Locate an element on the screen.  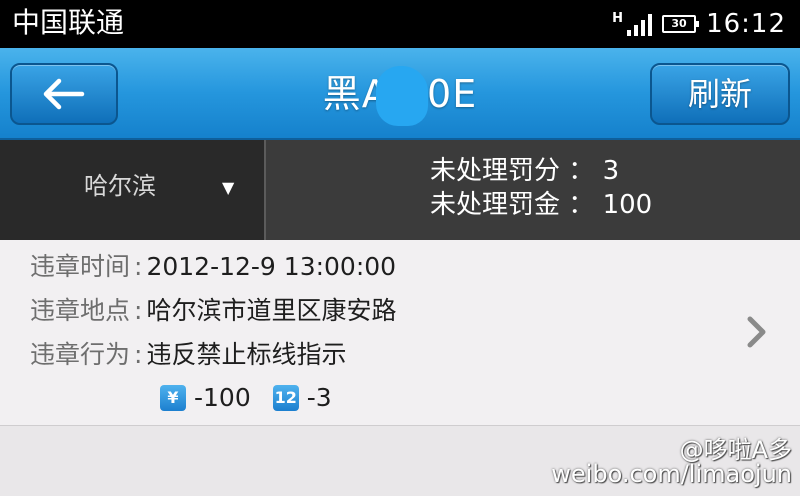
redaction-mark is located at coordinates (402, 96).